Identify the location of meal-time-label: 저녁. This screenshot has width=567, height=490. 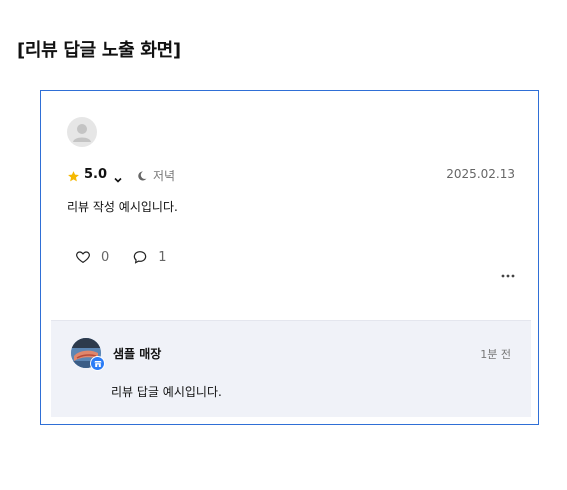
(164, 176).